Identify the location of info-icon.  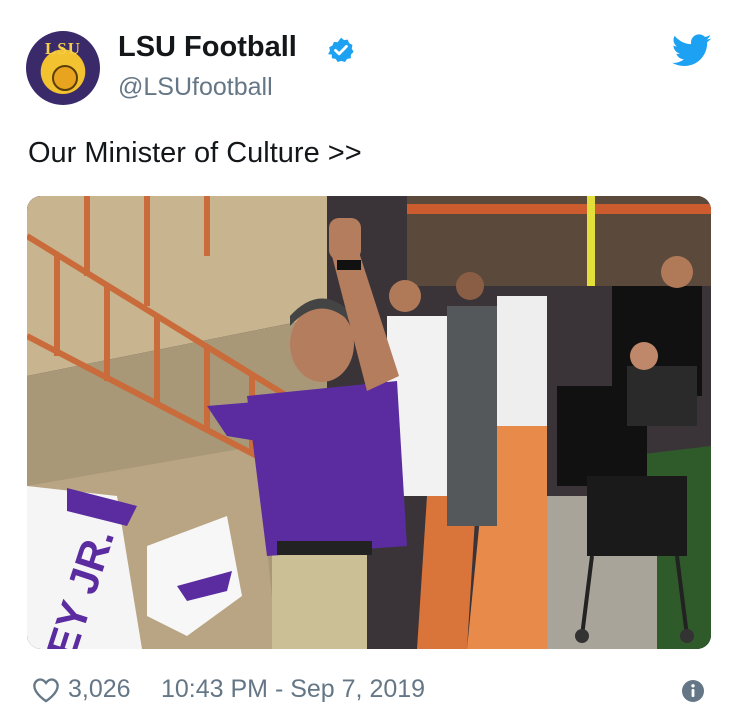
(693, 691).